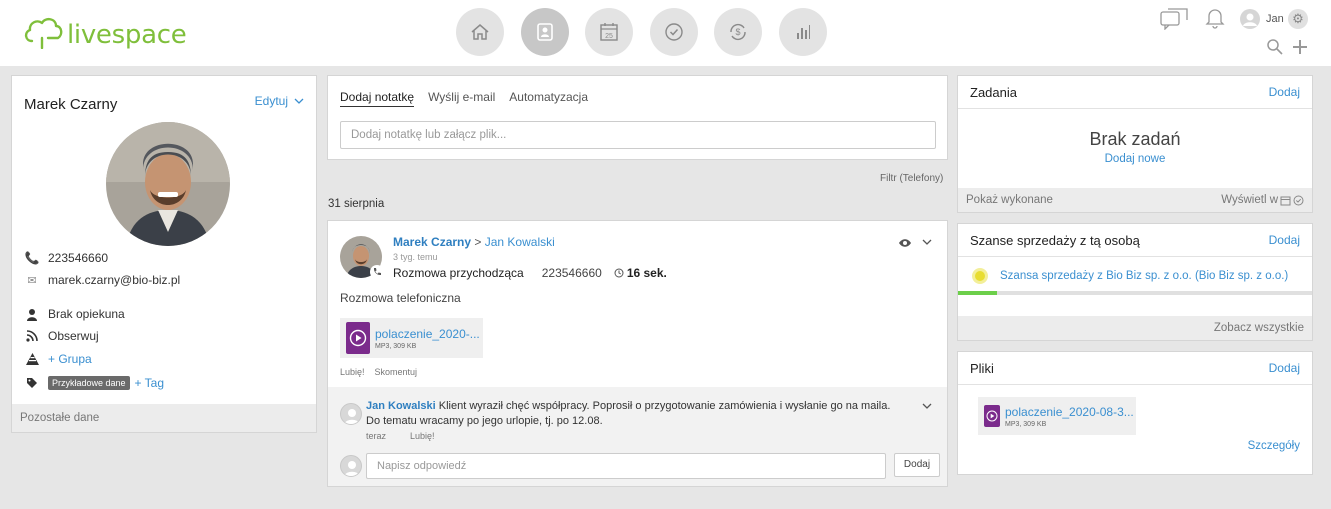 The height and width of the screenshot is (509, 1331). Describe the element at coordinates (626, 466) in the screenshot. I see `reply-input: Napisz odpowiedź` at that location.